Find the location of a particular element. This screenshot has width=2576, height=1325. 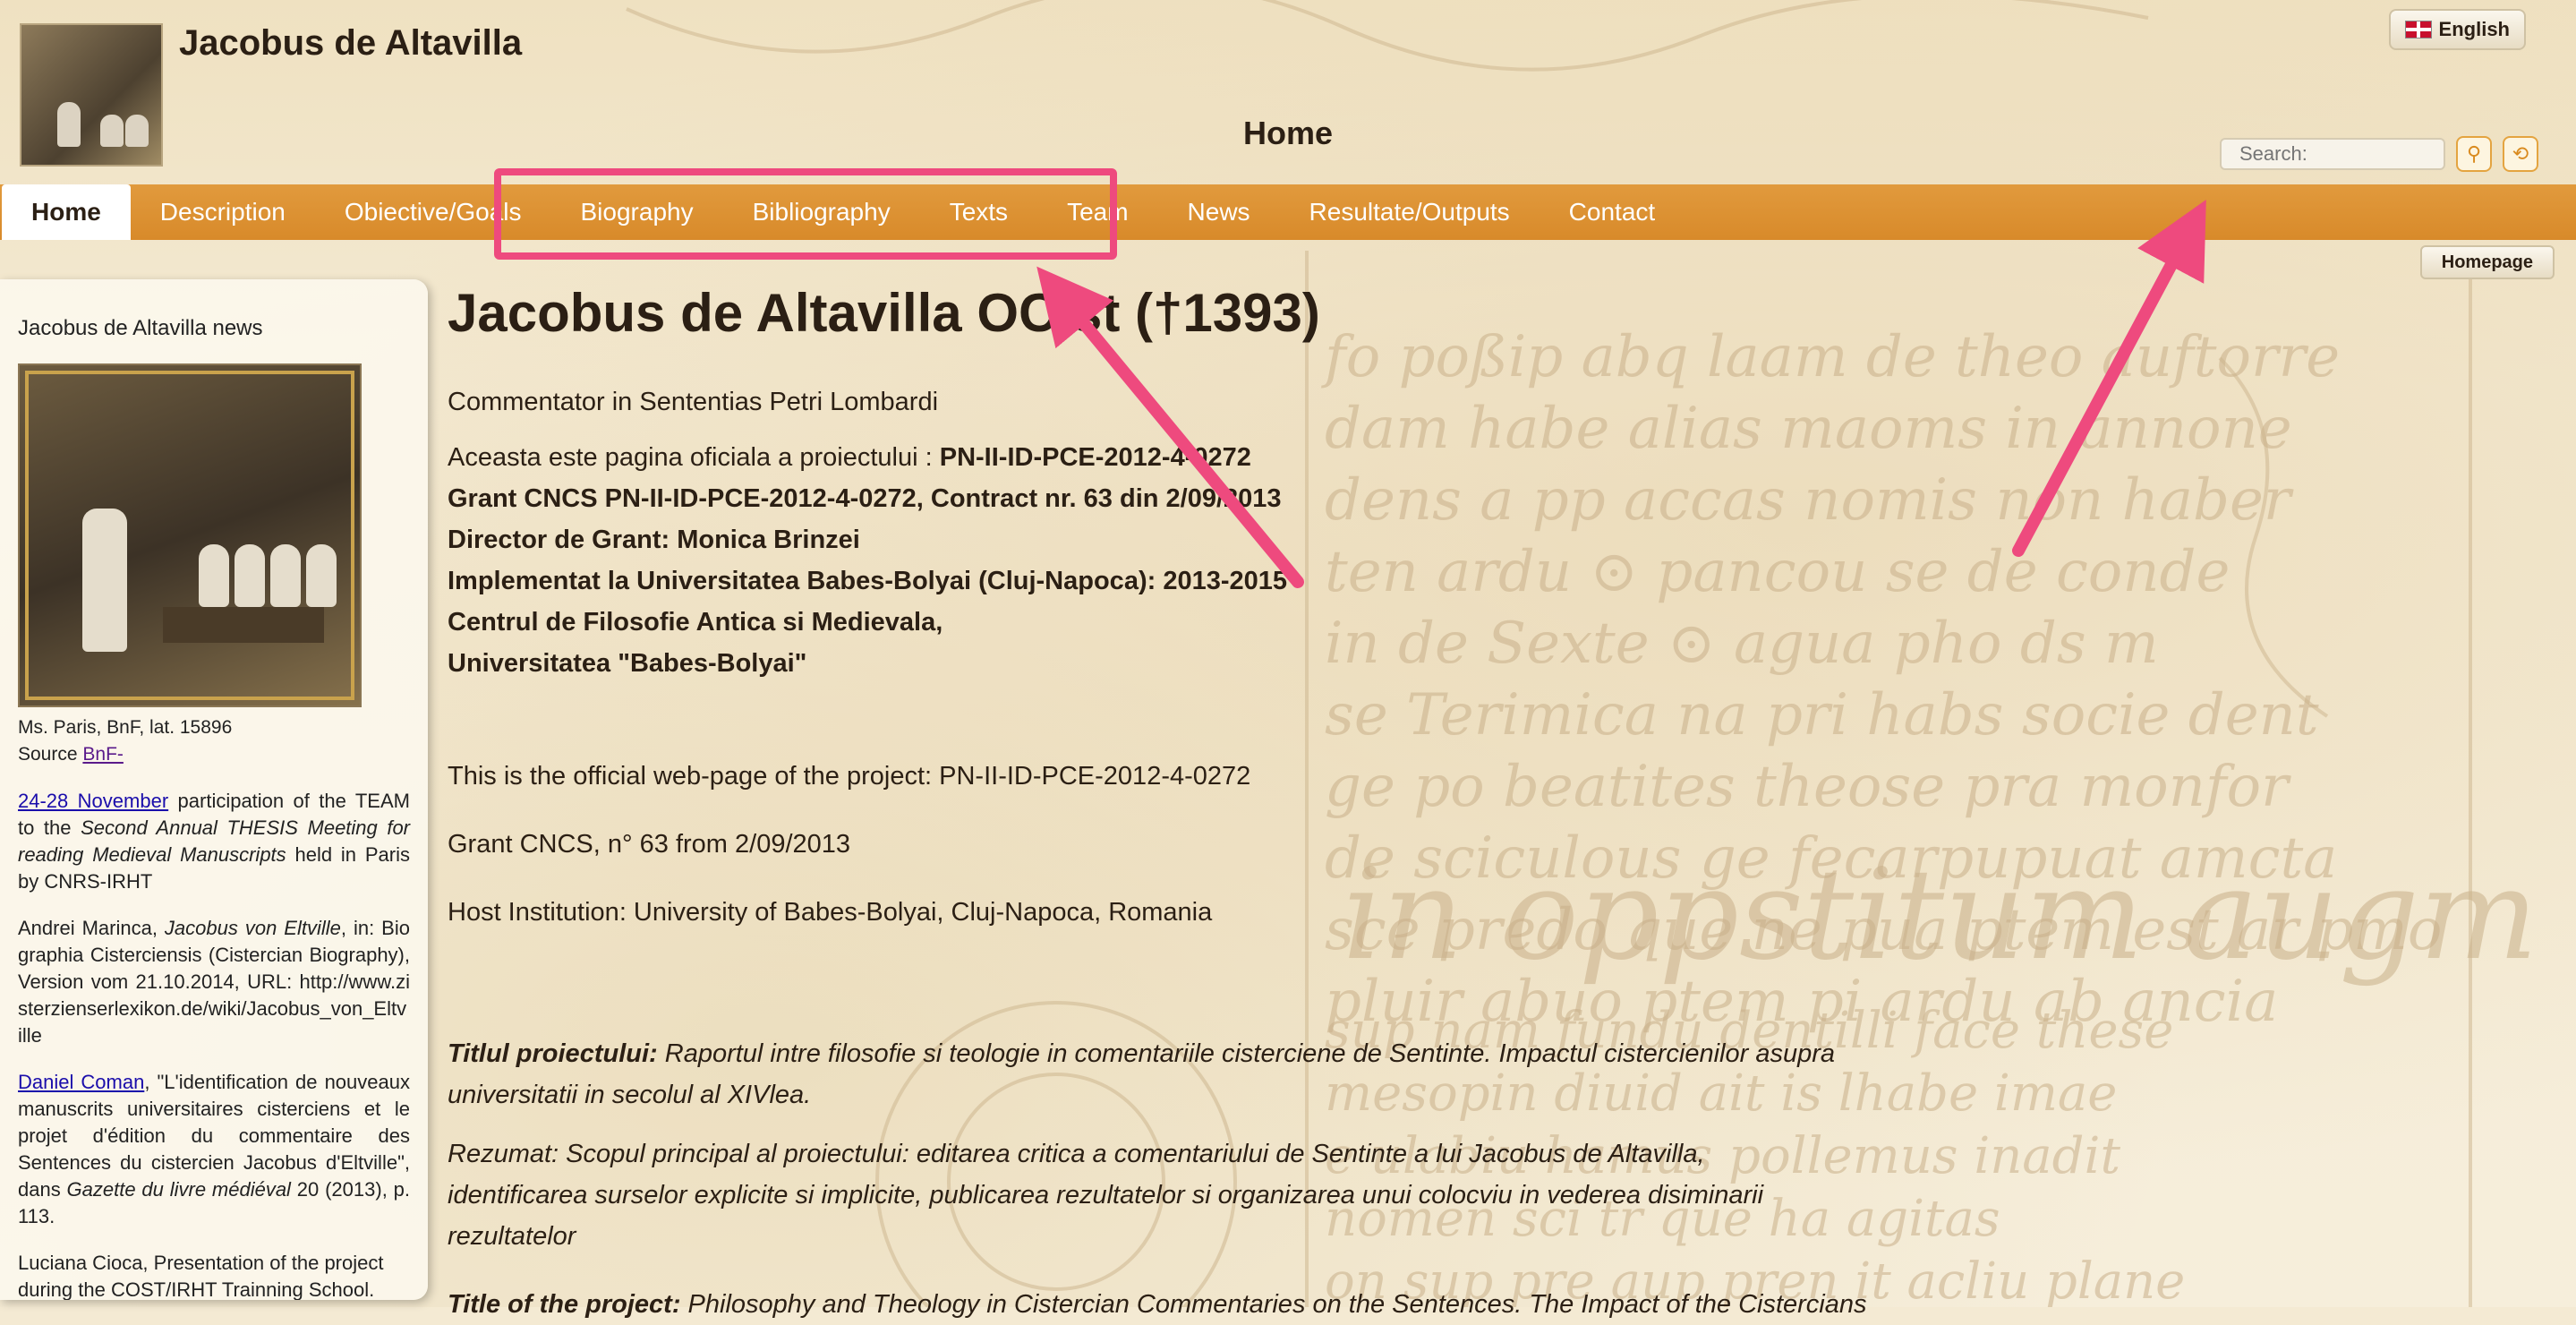

project-code: PN-II-ID-PCE-2012-4-0272 is located at coordinates (1095, 457).